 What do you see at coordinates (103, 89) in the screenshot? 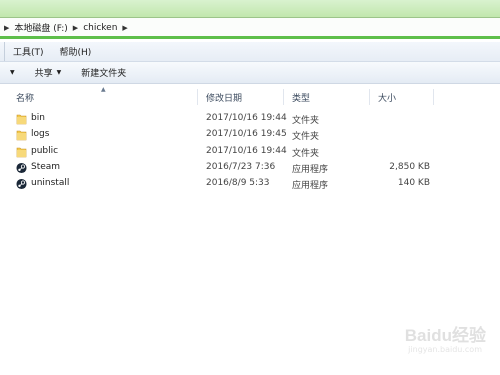
I see `sort-ascending-icon: ▲` at bounding box center [103, 89].